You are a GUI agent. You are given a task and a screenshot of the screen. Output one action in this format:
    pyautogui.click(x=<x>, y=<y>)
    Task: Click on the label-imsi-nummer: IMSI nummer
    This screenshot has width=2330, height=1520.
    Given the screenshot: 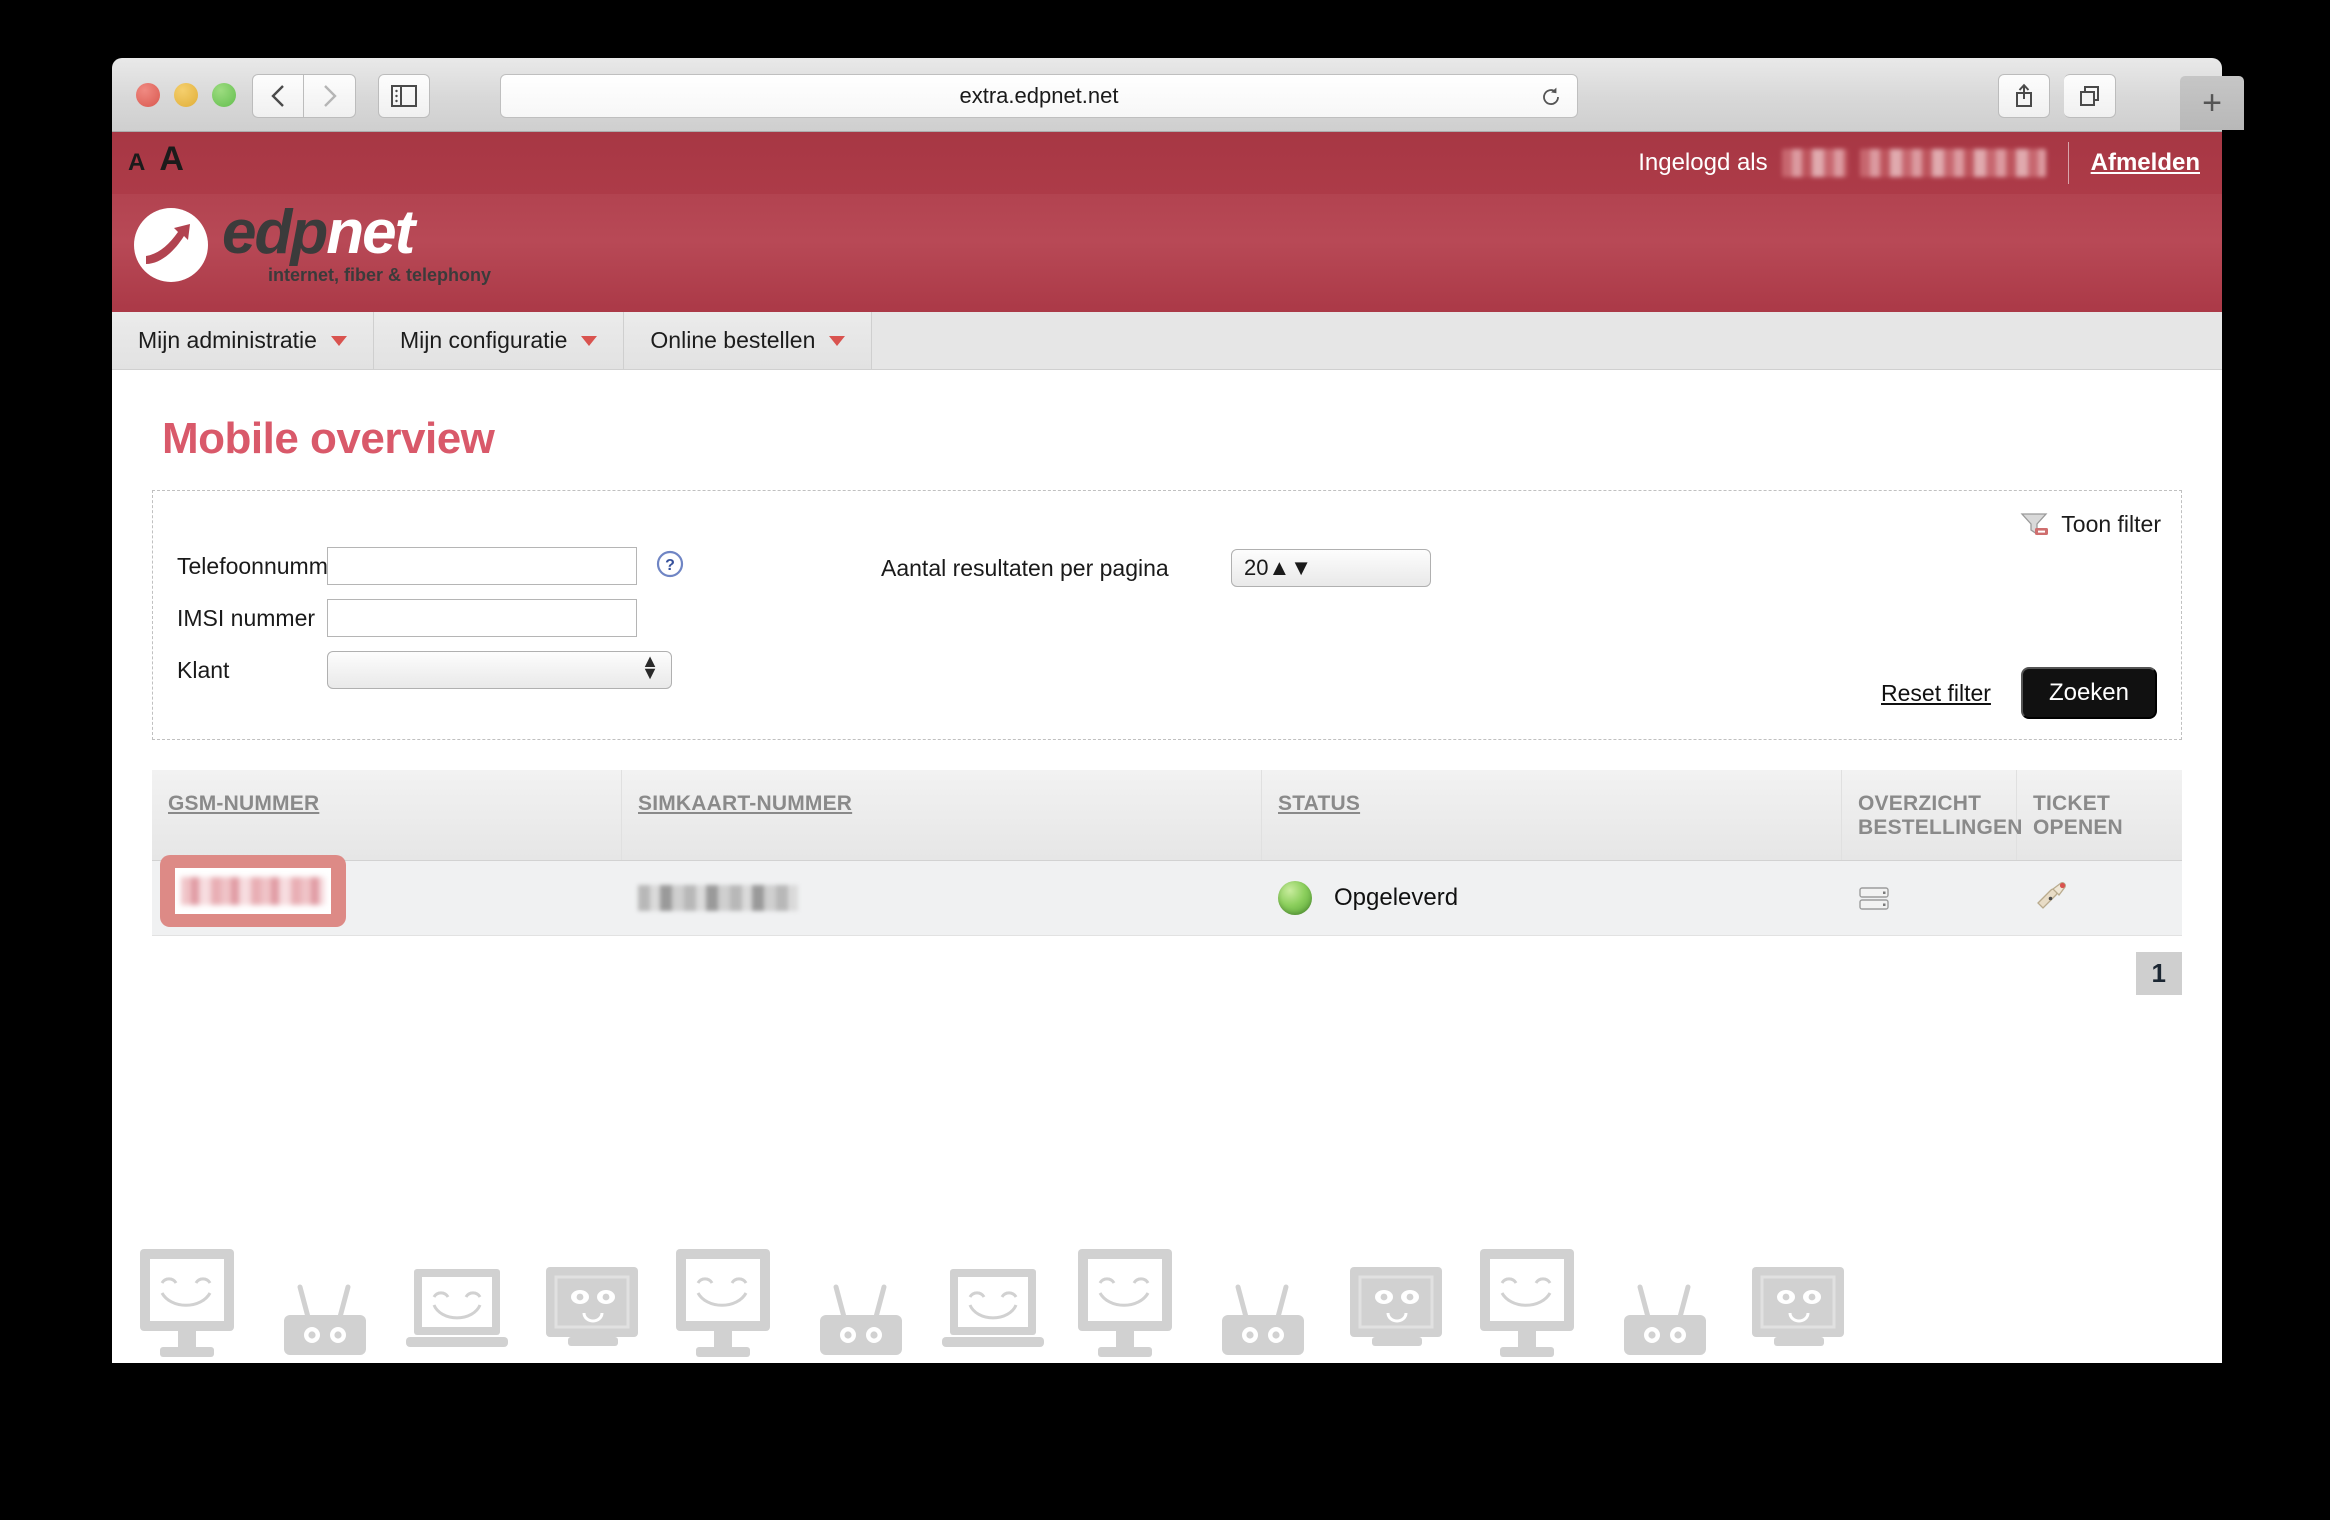 What is the action you would take?
    pyautogui.click(x=246, y=617)
    